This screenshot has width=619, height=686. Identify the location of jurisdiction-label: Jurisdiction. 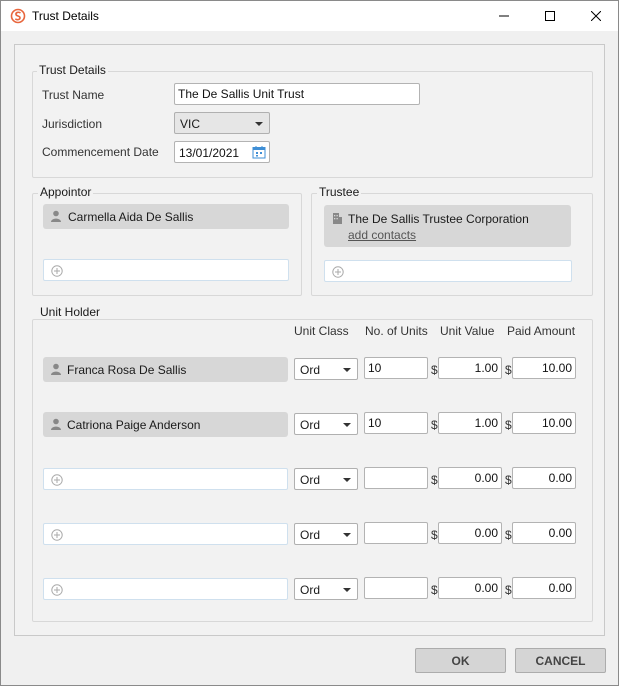
(72, 124).